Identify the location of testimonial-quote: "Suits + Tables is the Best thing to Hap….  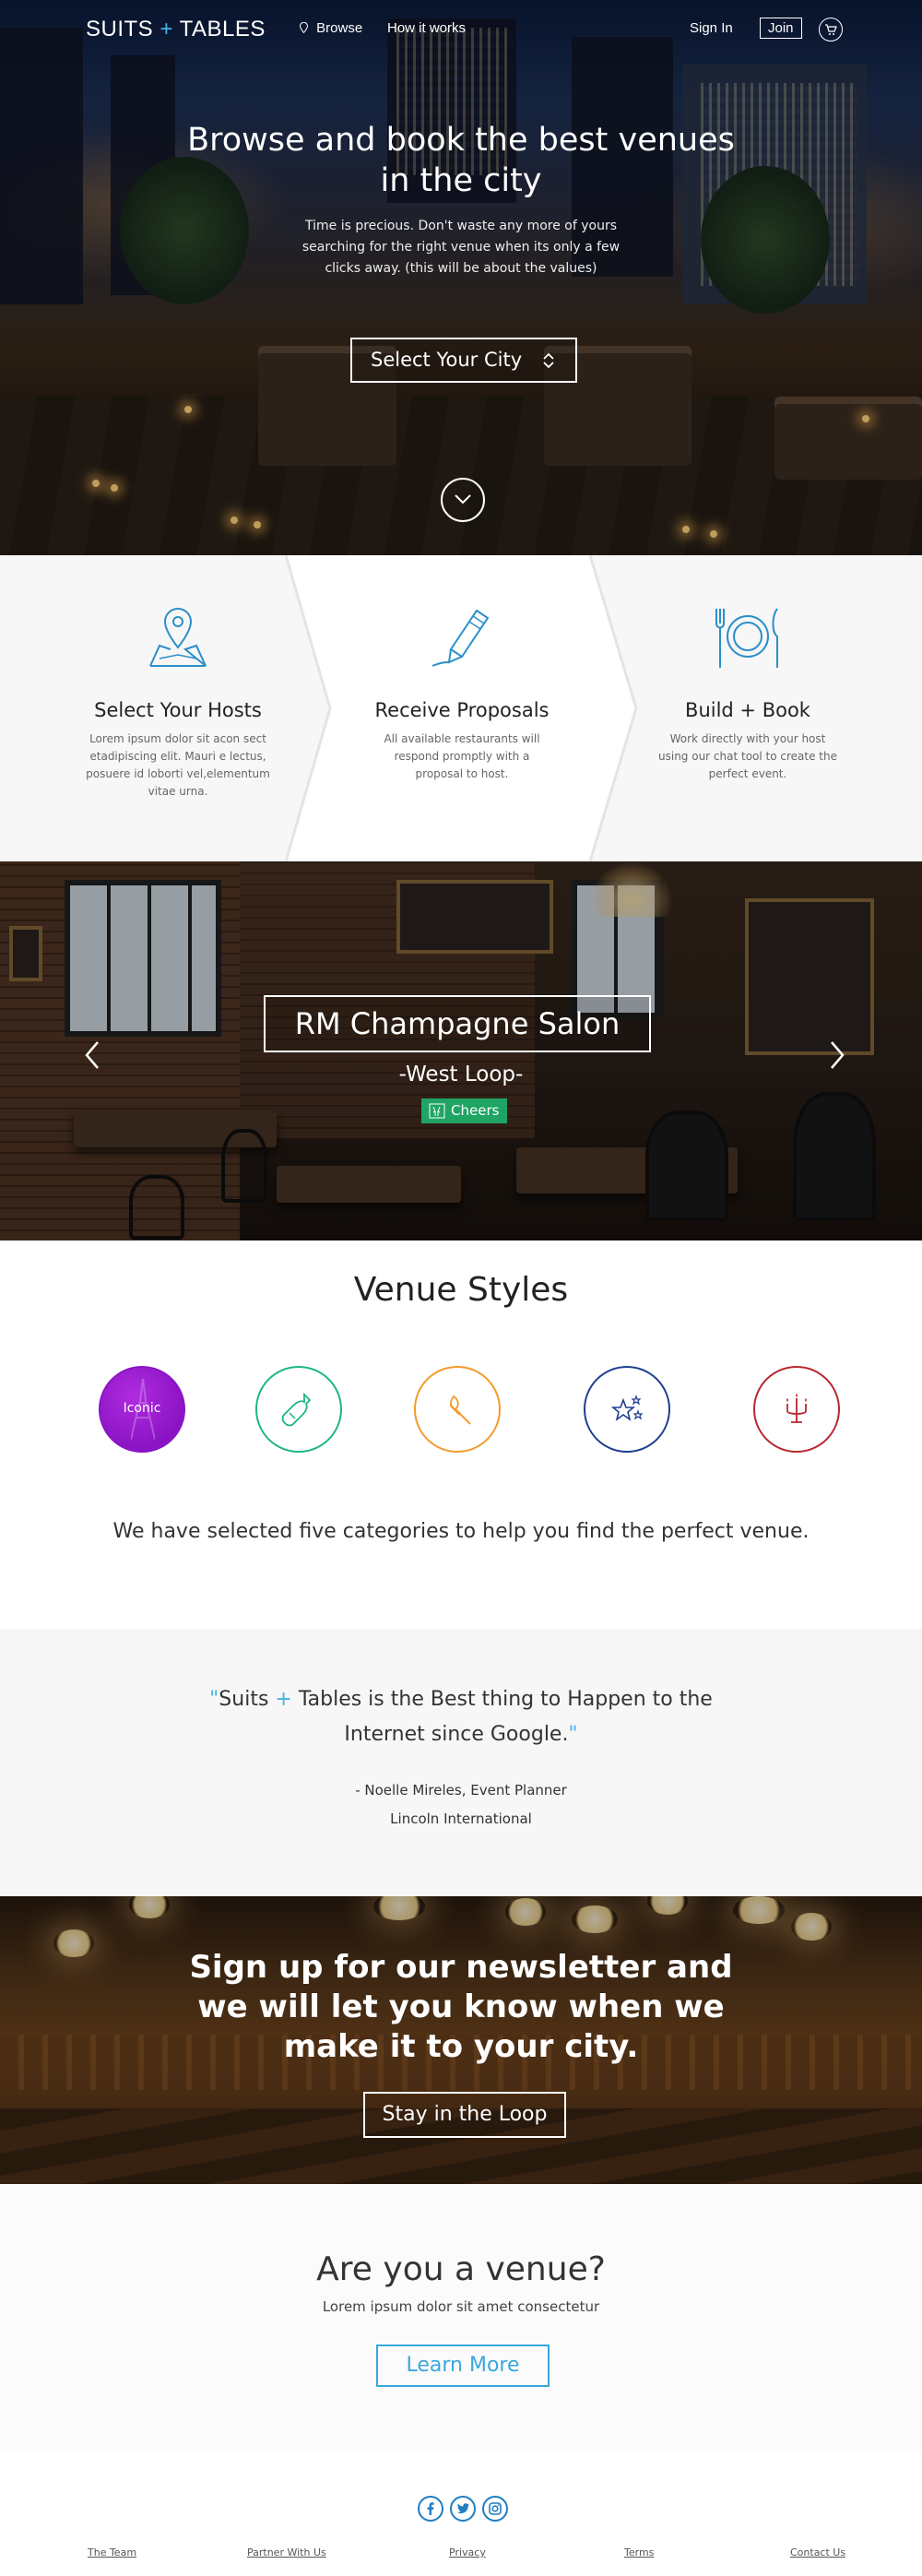
(461, 1717).